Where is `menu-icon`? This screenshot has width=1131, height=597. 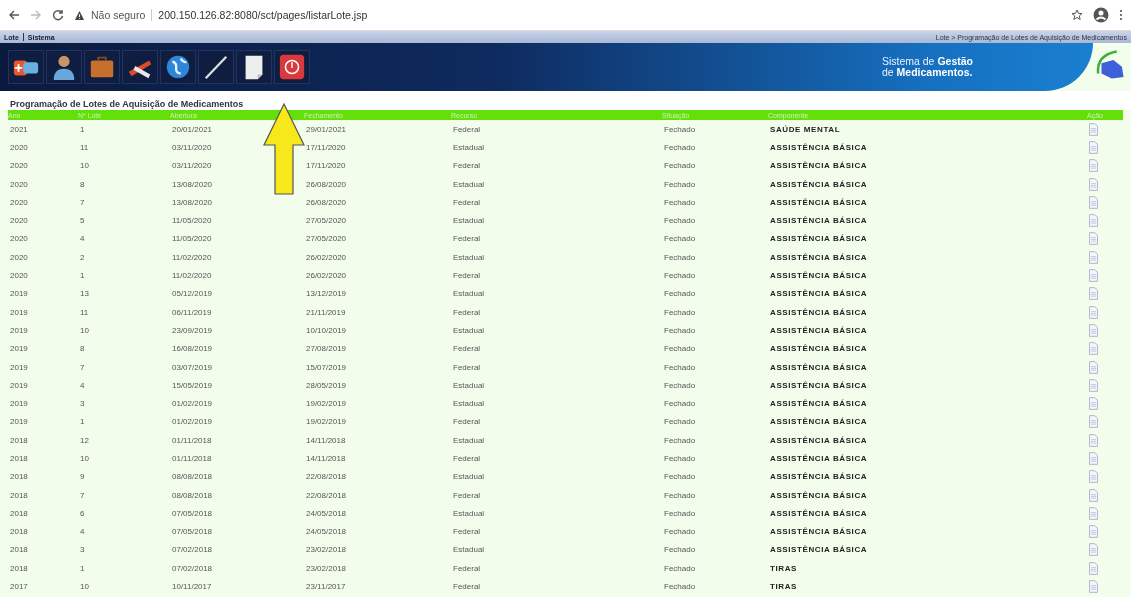 menu-icon is located at coordinates (1121, 15).